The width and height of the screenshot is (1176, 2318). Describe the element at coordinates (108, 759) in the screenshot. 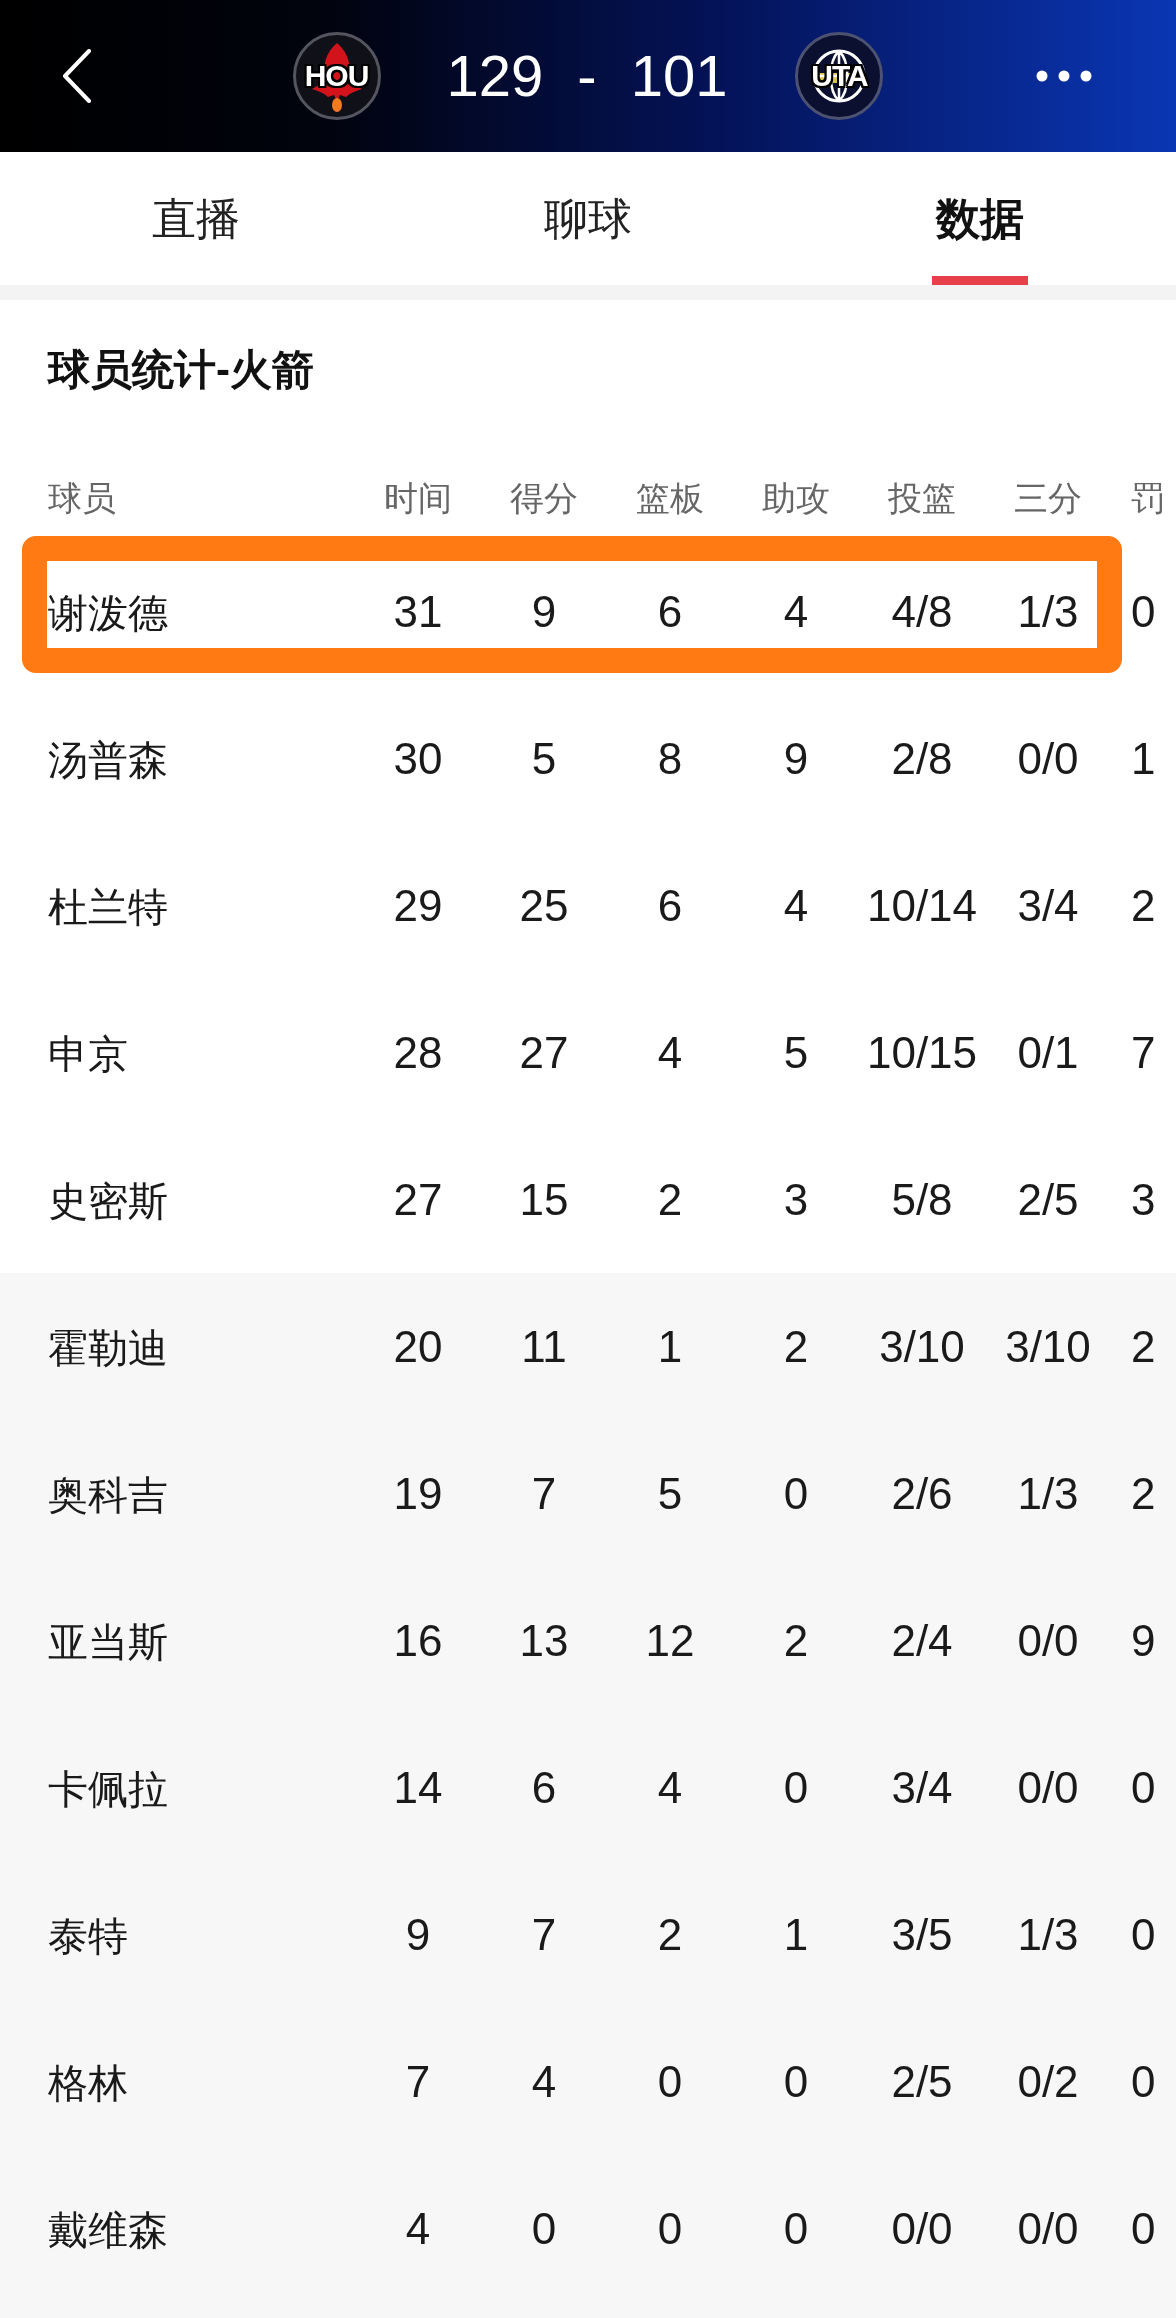

I see `player-name: 汤普森` at that location.